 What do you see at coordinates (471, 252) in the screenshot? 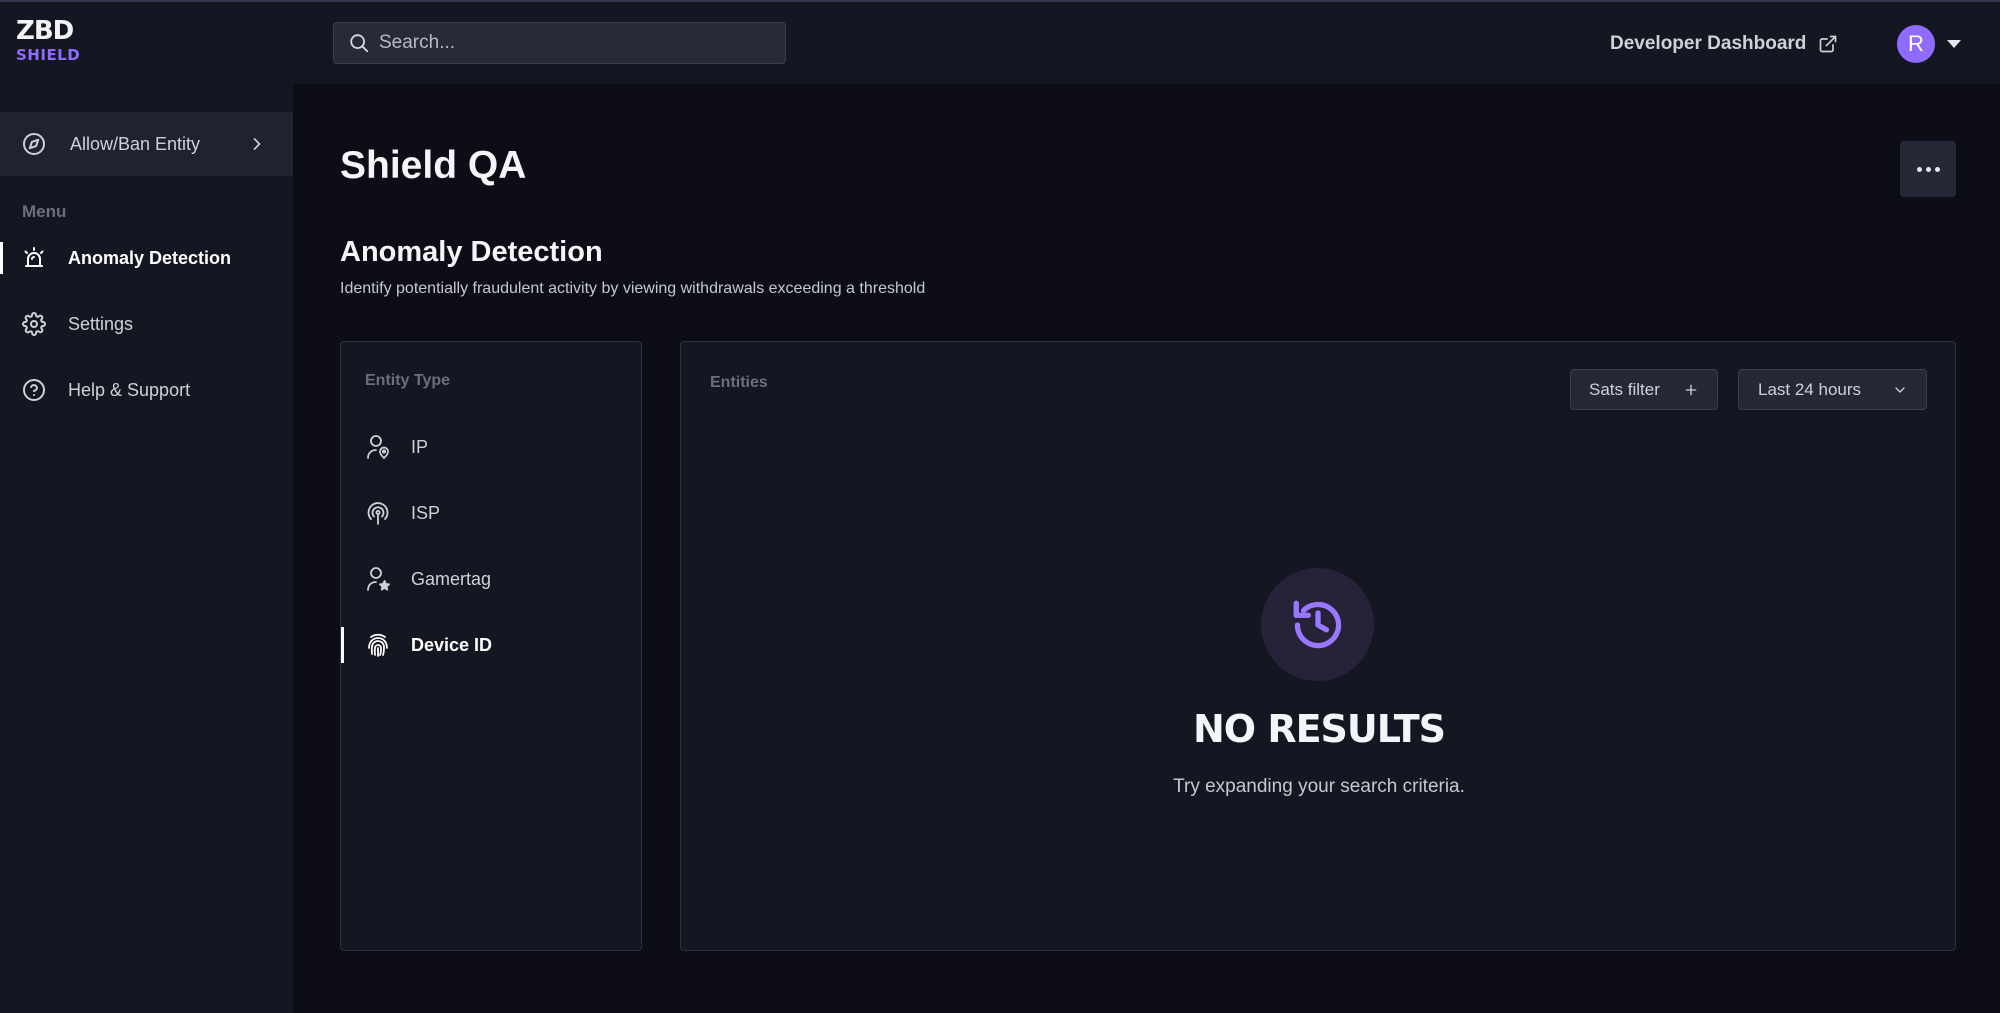
I see `section-title: Anomaly Detection` at bounding box center [471, 252].